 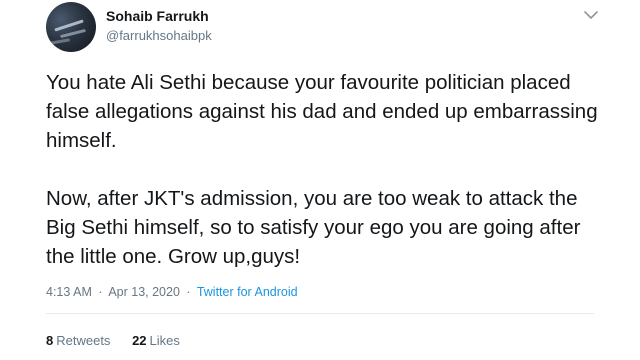 What do you see at coordinates (159, 16) in the screenshot?
I see `author-display-name: Sohaib Farrukh` at bounding box center [159, 16].